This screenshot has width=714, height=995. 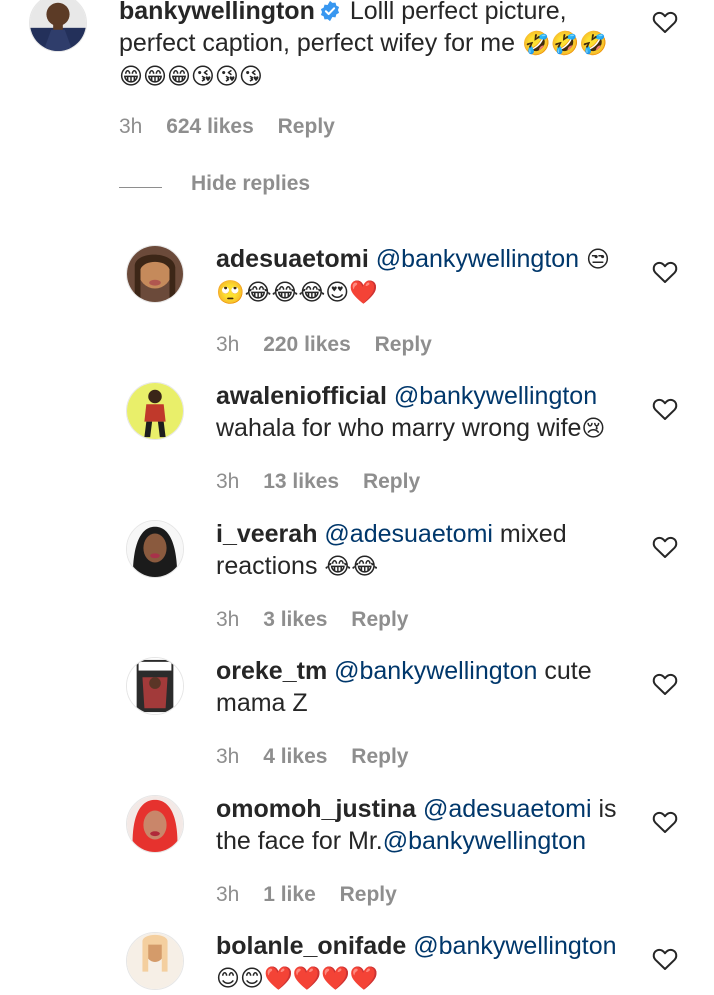 I want to click on comment-meta: 3h 4 likes Reply, so click(x=321, y=757).